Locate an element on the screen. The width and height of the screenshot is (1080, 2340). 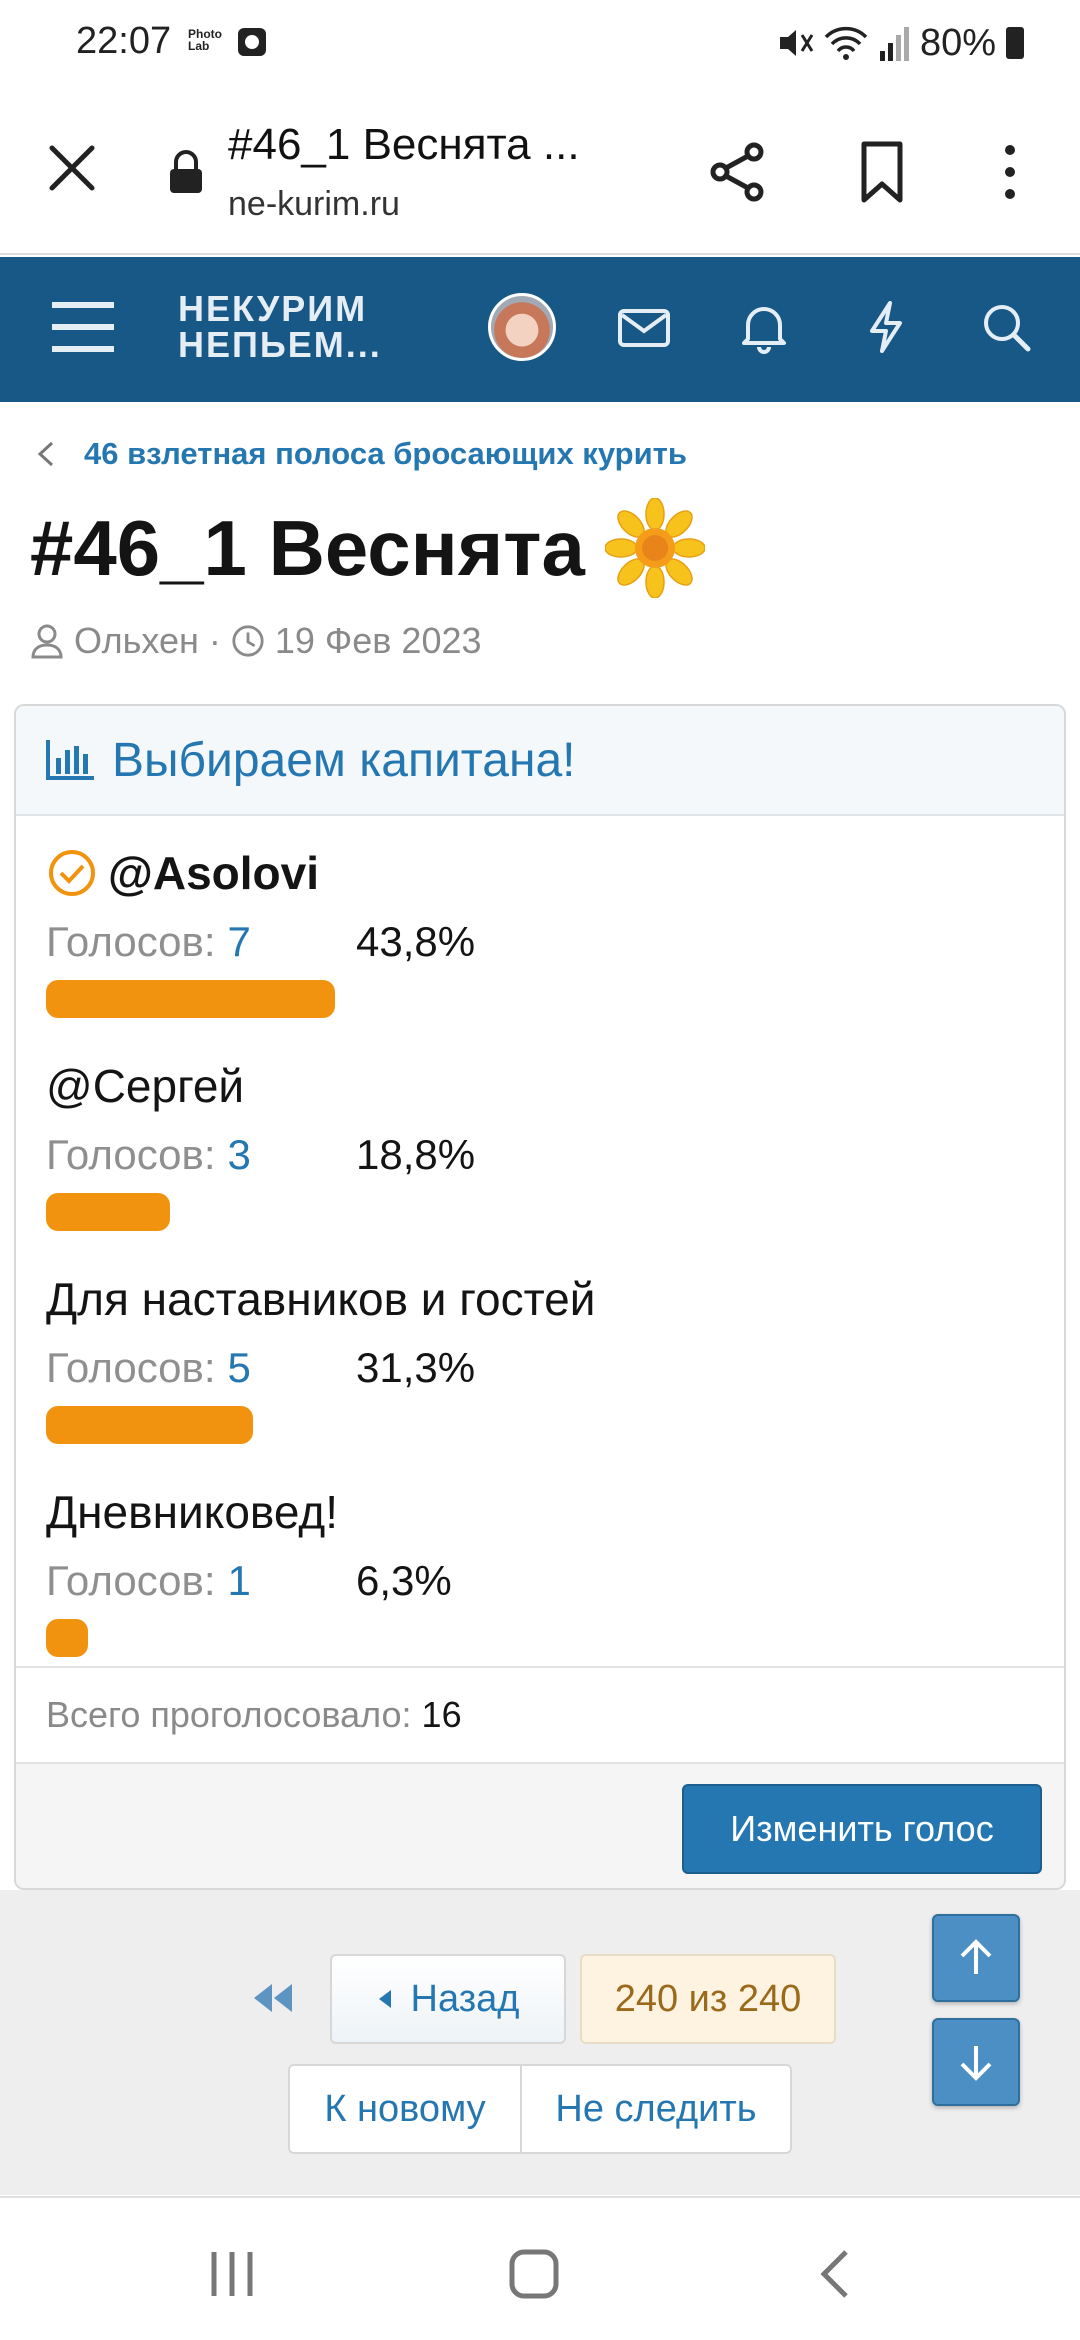
scroll-up-button is located at coordinates (976, 1958).